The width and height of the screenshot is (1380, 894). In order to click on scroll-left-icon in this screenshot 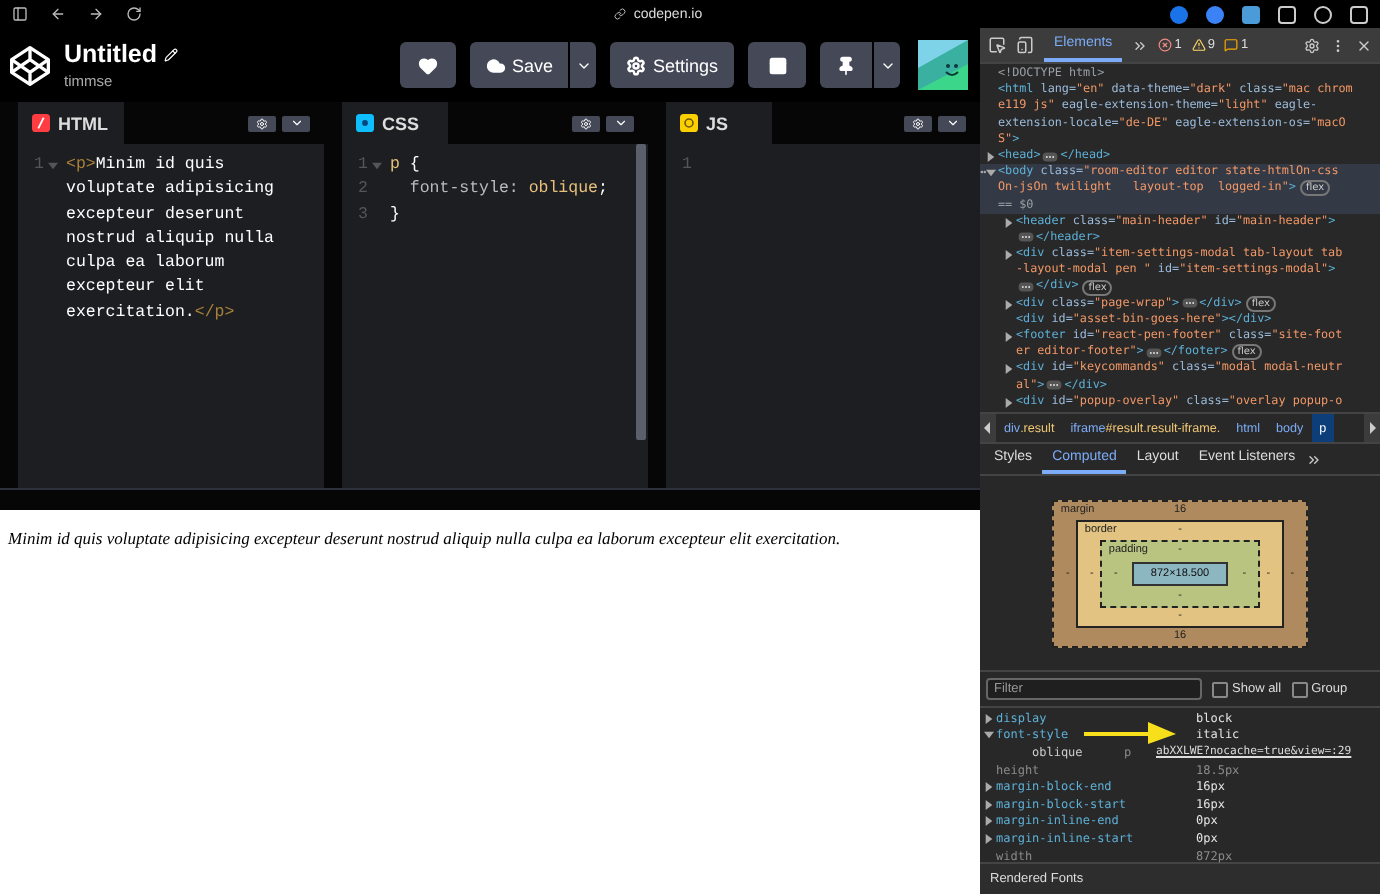, I will do `click(988, 428)`.